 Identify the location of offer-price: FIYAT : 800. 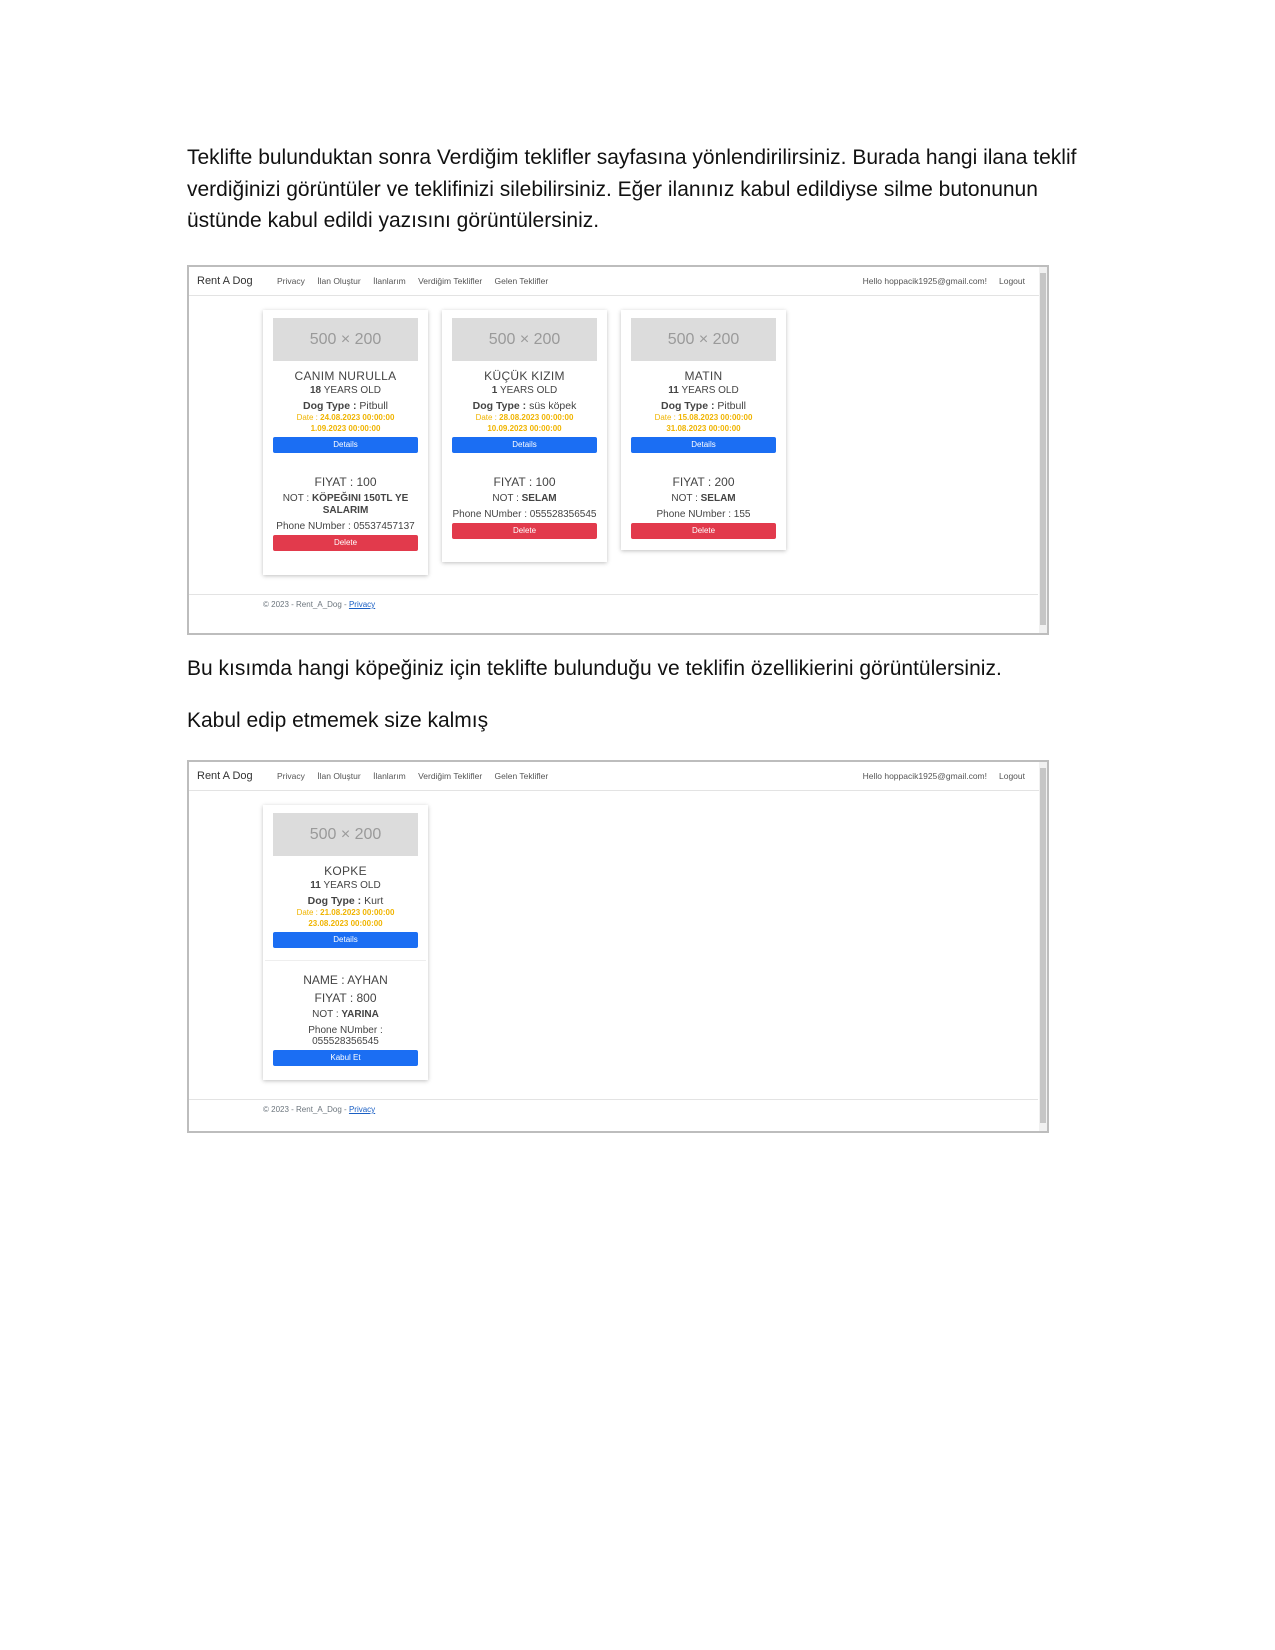
(345, 998).